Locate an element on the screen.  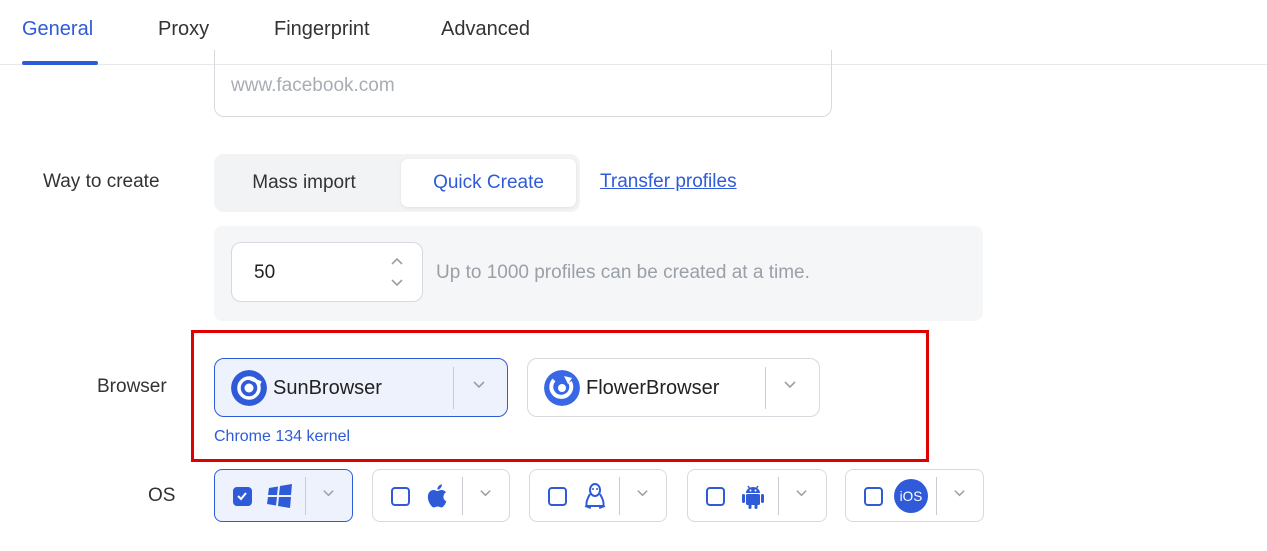
sunbrowser-select: SunBrowser is located at coordinates (361, 387).